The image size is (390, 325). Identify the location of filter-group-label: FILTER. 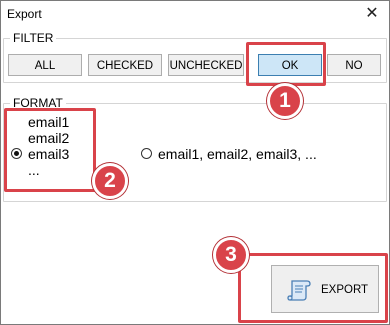
(33, 38).